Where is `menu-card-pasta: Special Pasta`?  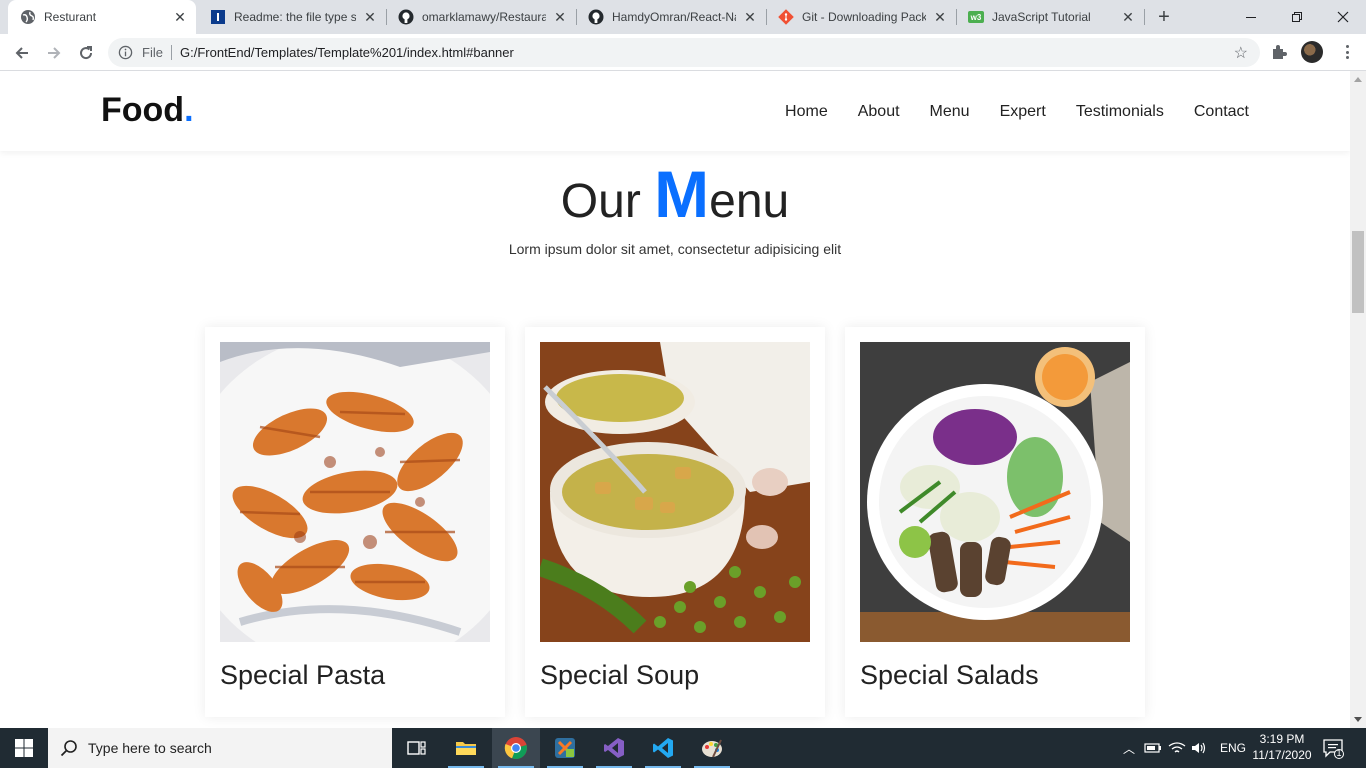 menu-card-pasta: Special Pasta is located at coordinates (355, 522).